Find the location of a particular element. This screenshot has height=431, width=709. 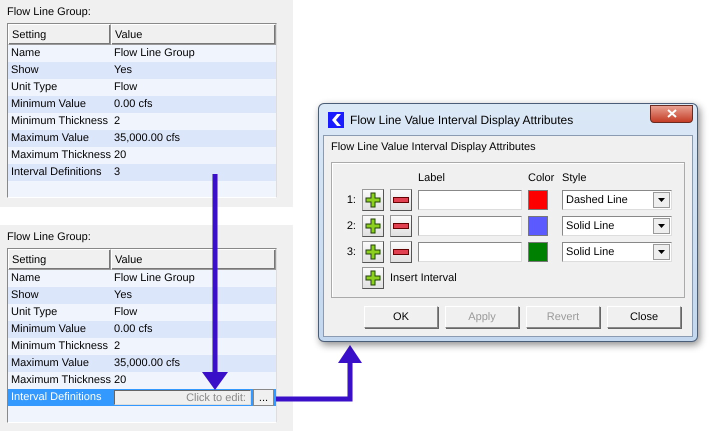

close-window-button is located at coordinates (671, 113).